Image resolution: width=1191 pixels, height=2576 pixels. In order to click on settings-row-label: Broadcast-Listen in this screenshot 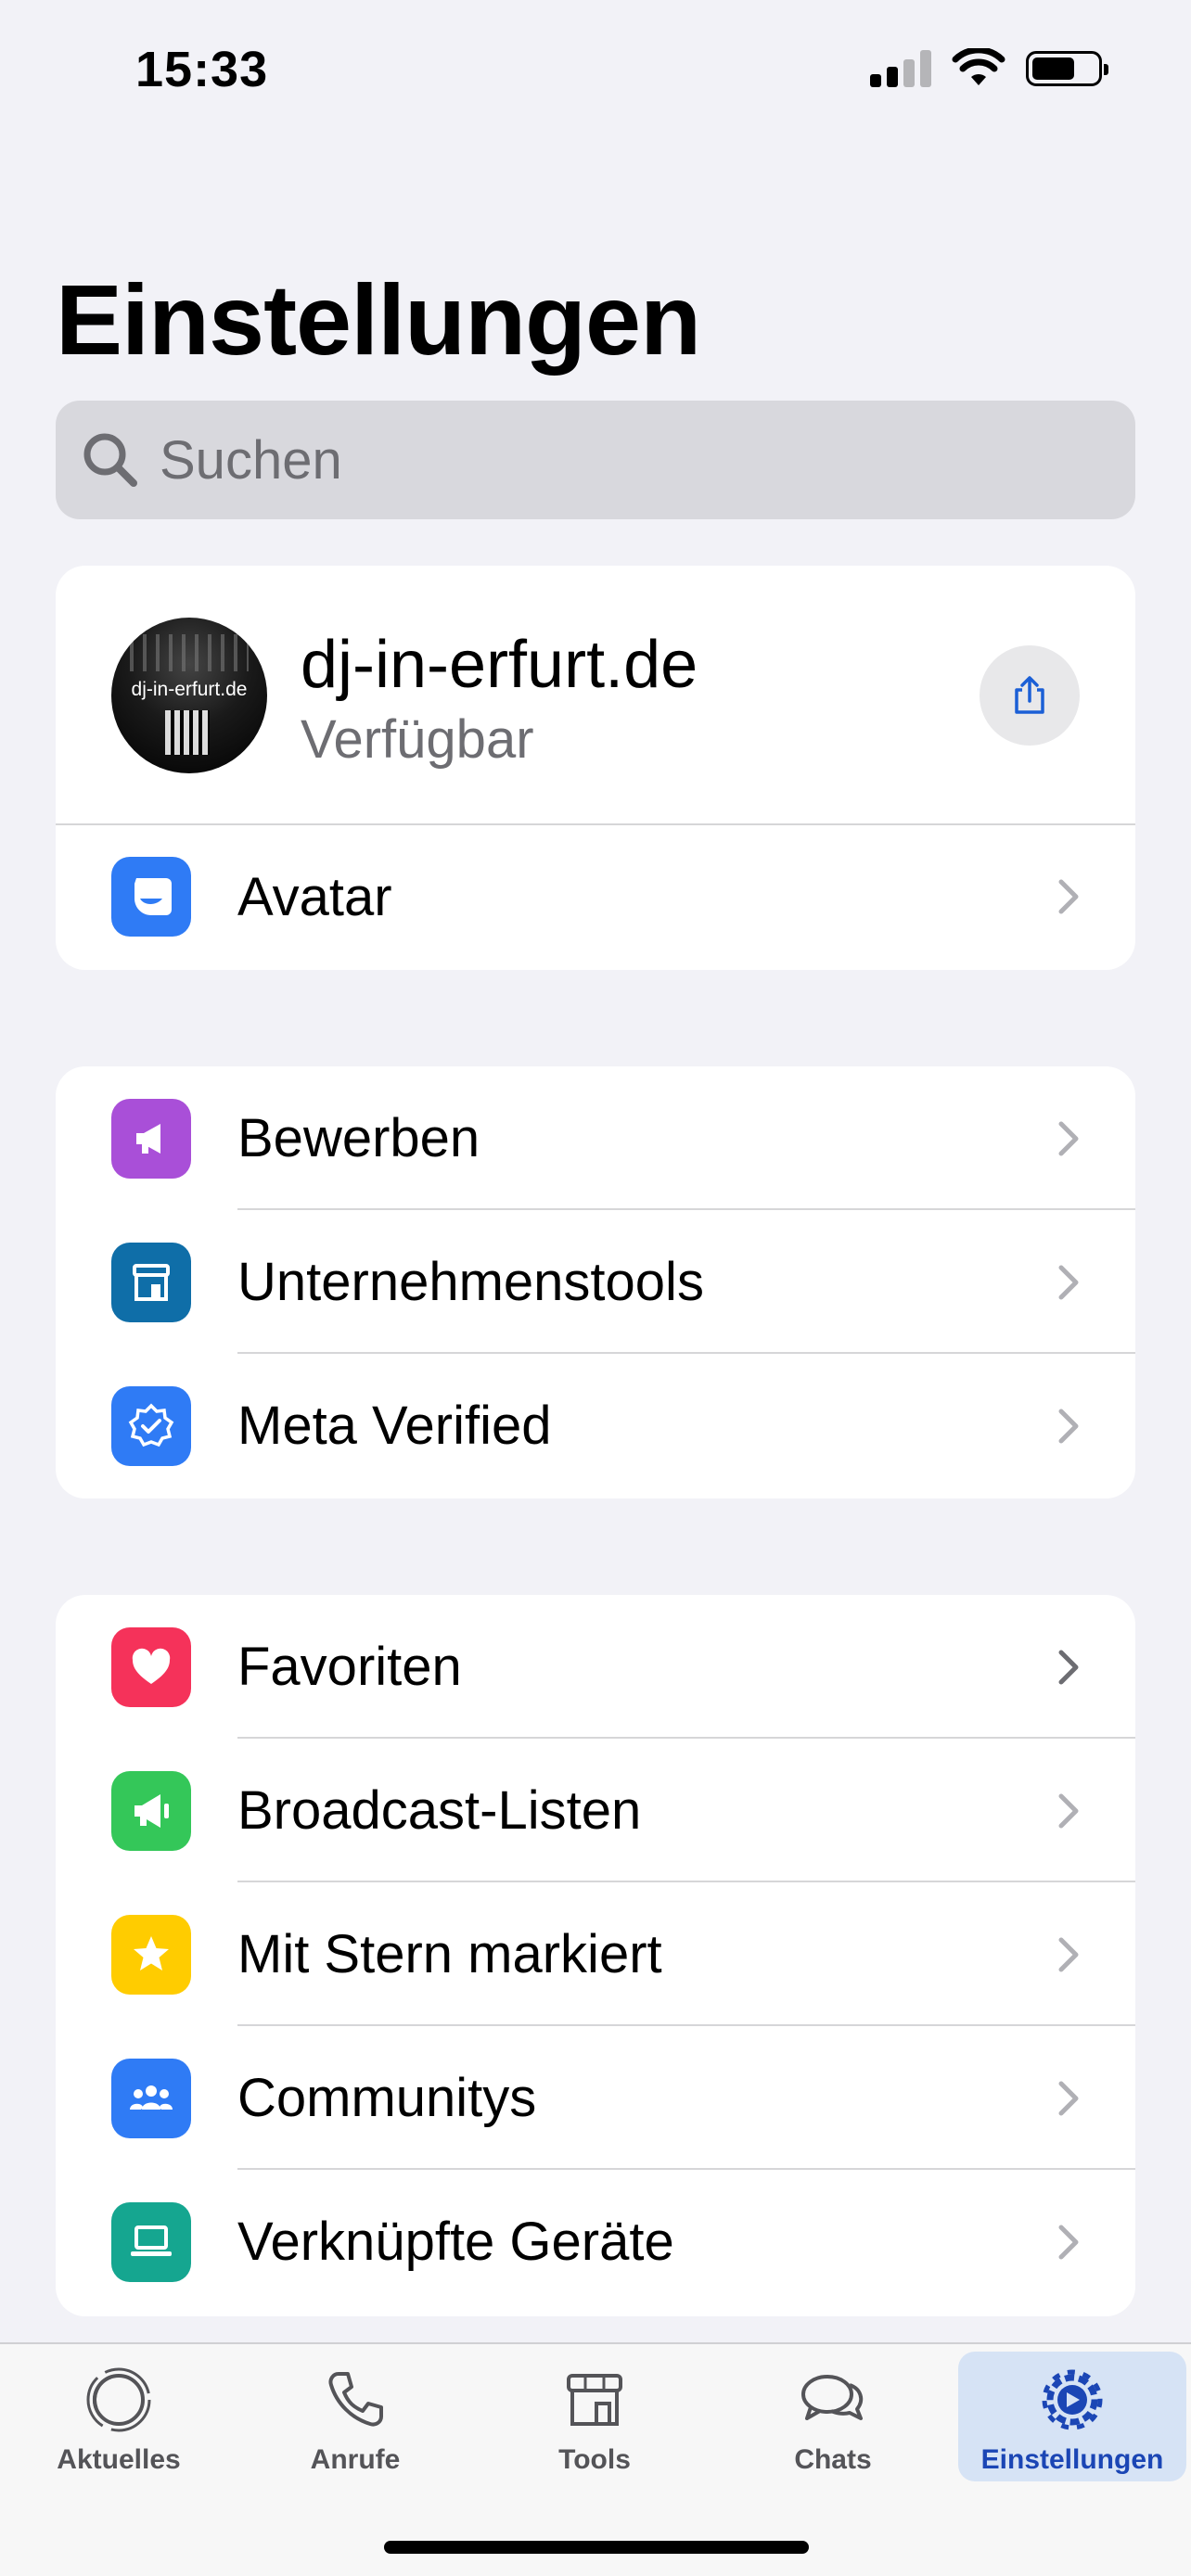, I will do `click(439, 1811)`.